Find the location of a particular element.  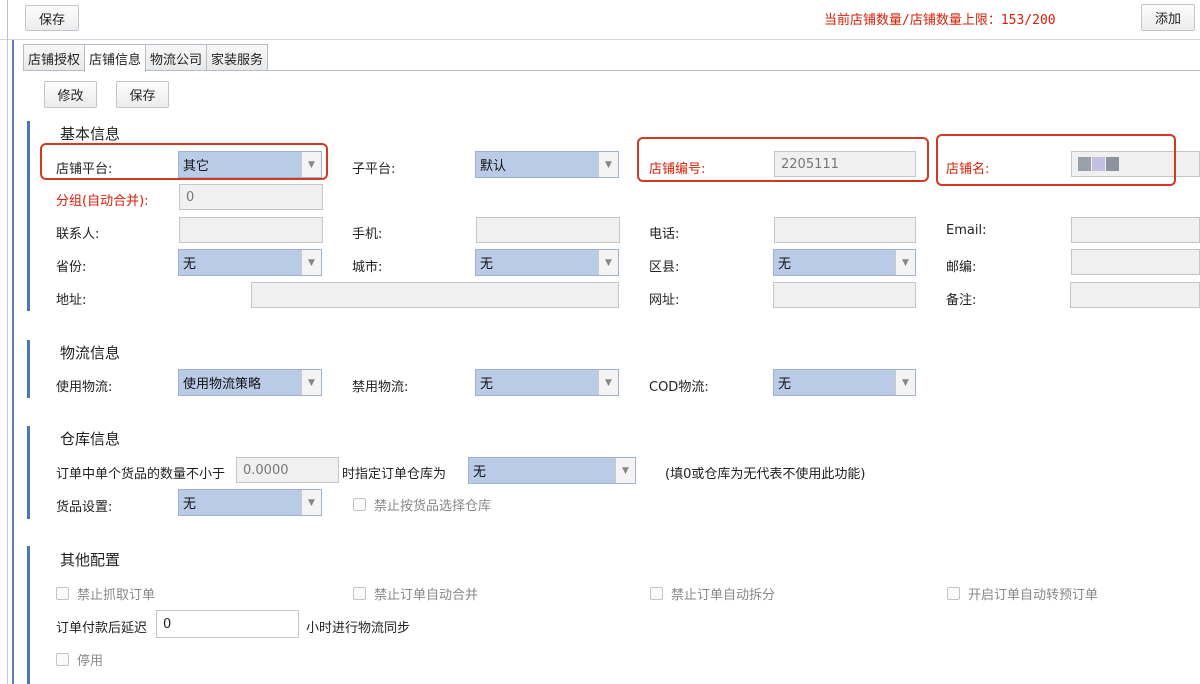

shop-name-field is located at coordinates (1135, 164).